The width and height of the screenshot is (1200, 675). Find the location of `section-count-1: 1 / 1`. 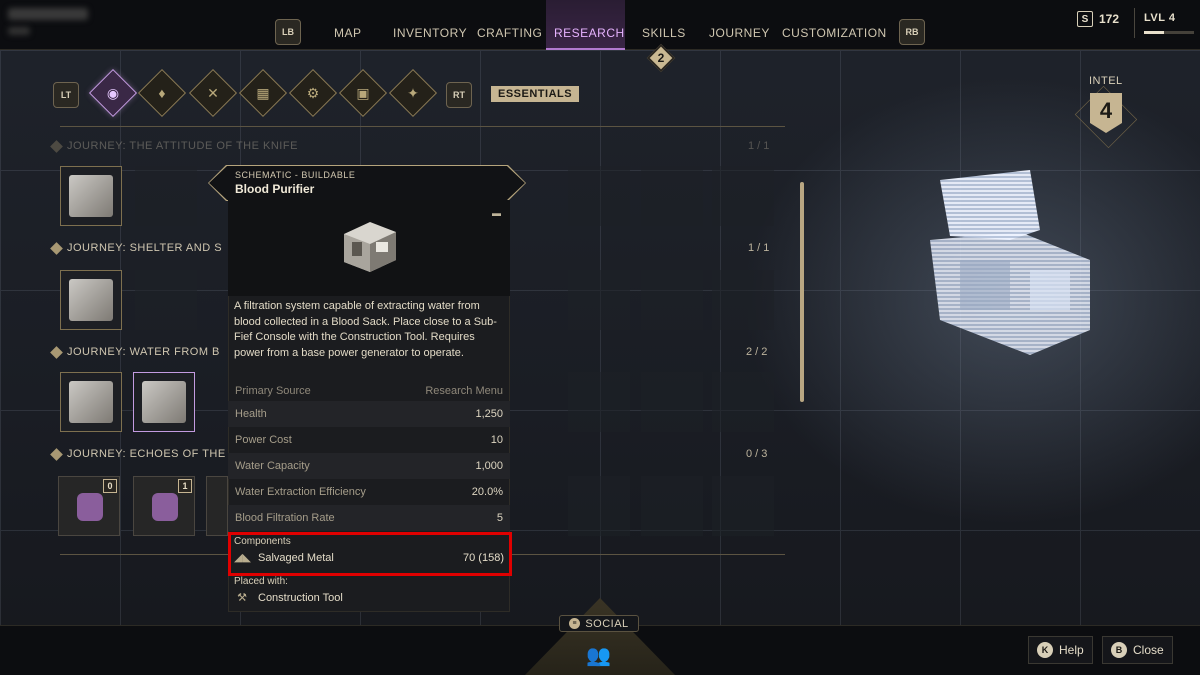

section-count-1: 1 / 1 is located at coordinates (759, 146).